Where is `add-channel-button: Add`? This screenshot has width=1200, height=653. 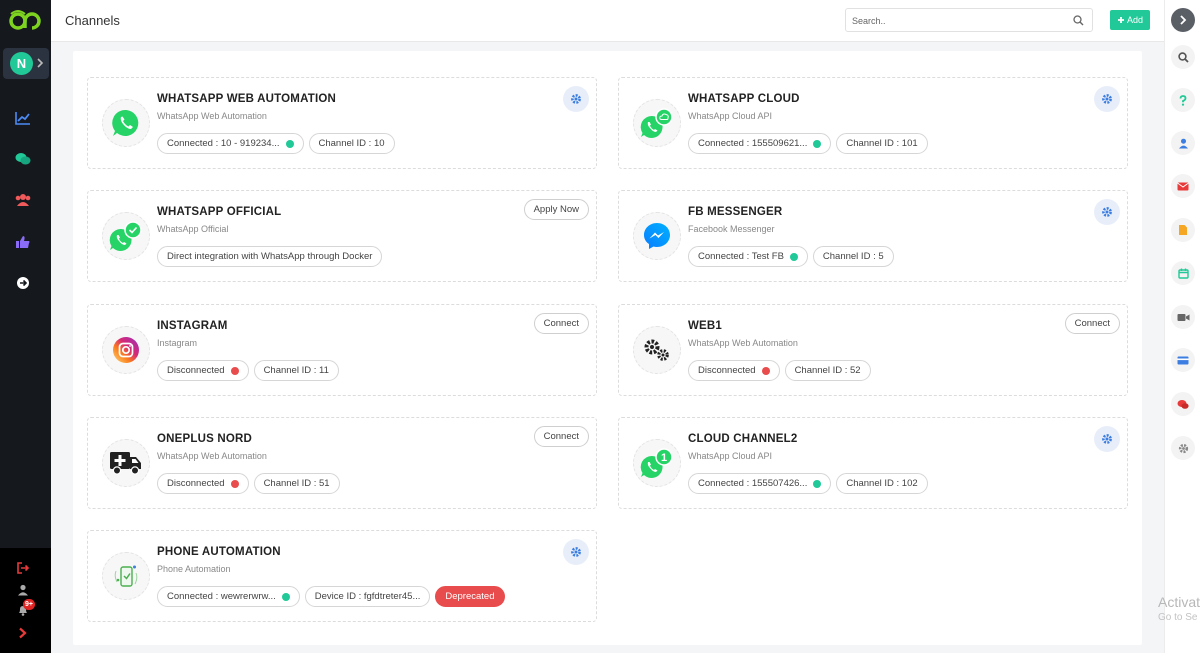
add-channel-button: Add is located at coordinates (1130, 20).